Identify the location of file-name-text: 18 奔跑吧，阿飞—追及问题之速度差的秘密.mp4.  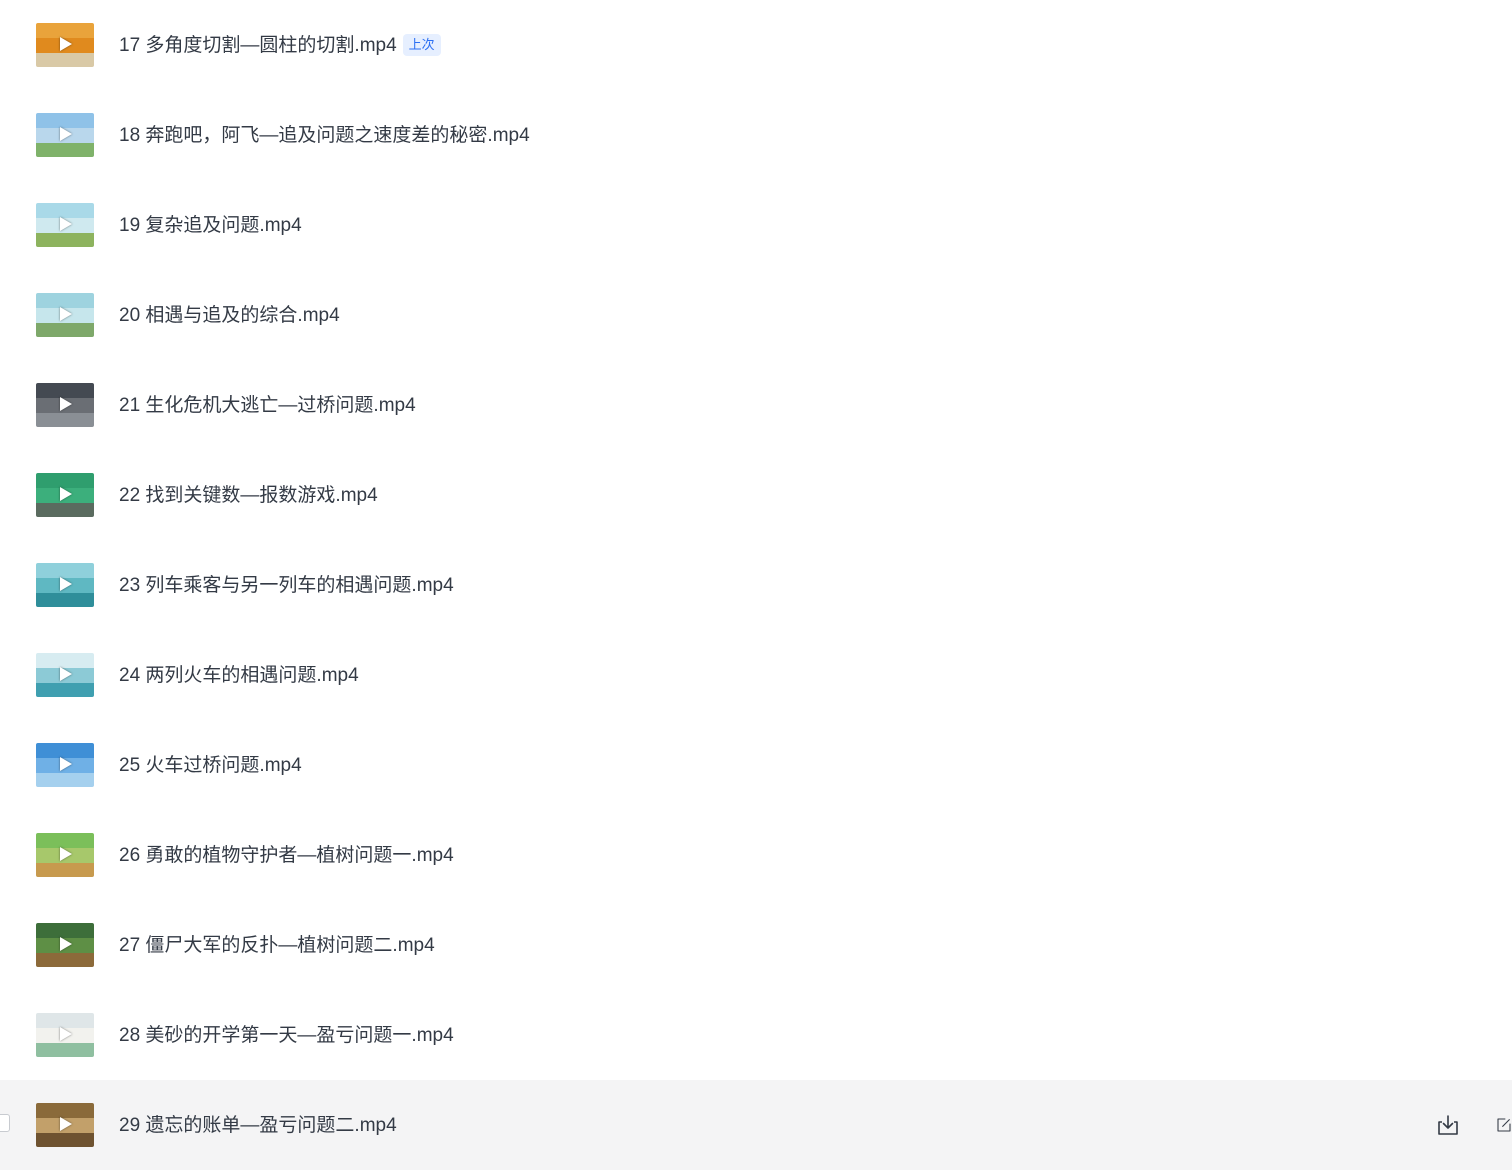
(324, 135).